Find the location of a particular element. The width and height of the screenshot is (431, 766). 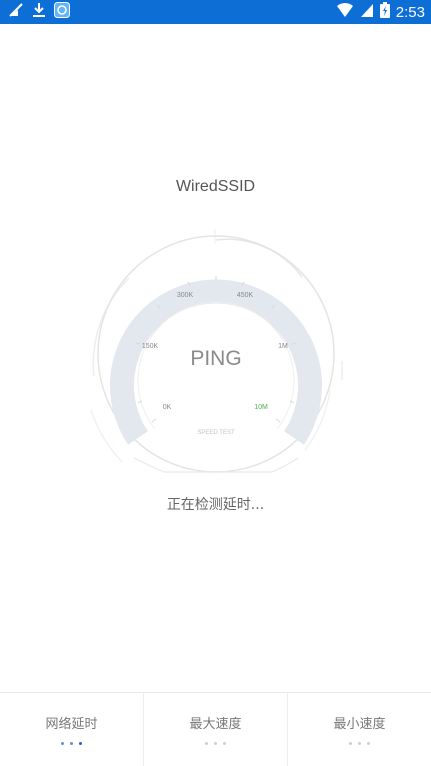

tick-label-1m: 1M is located at coordinates (283, 346).